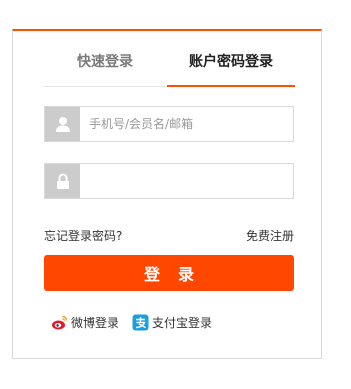 This screenshot has height=389, width=351. I want to click on username-input, so click(190, 124).